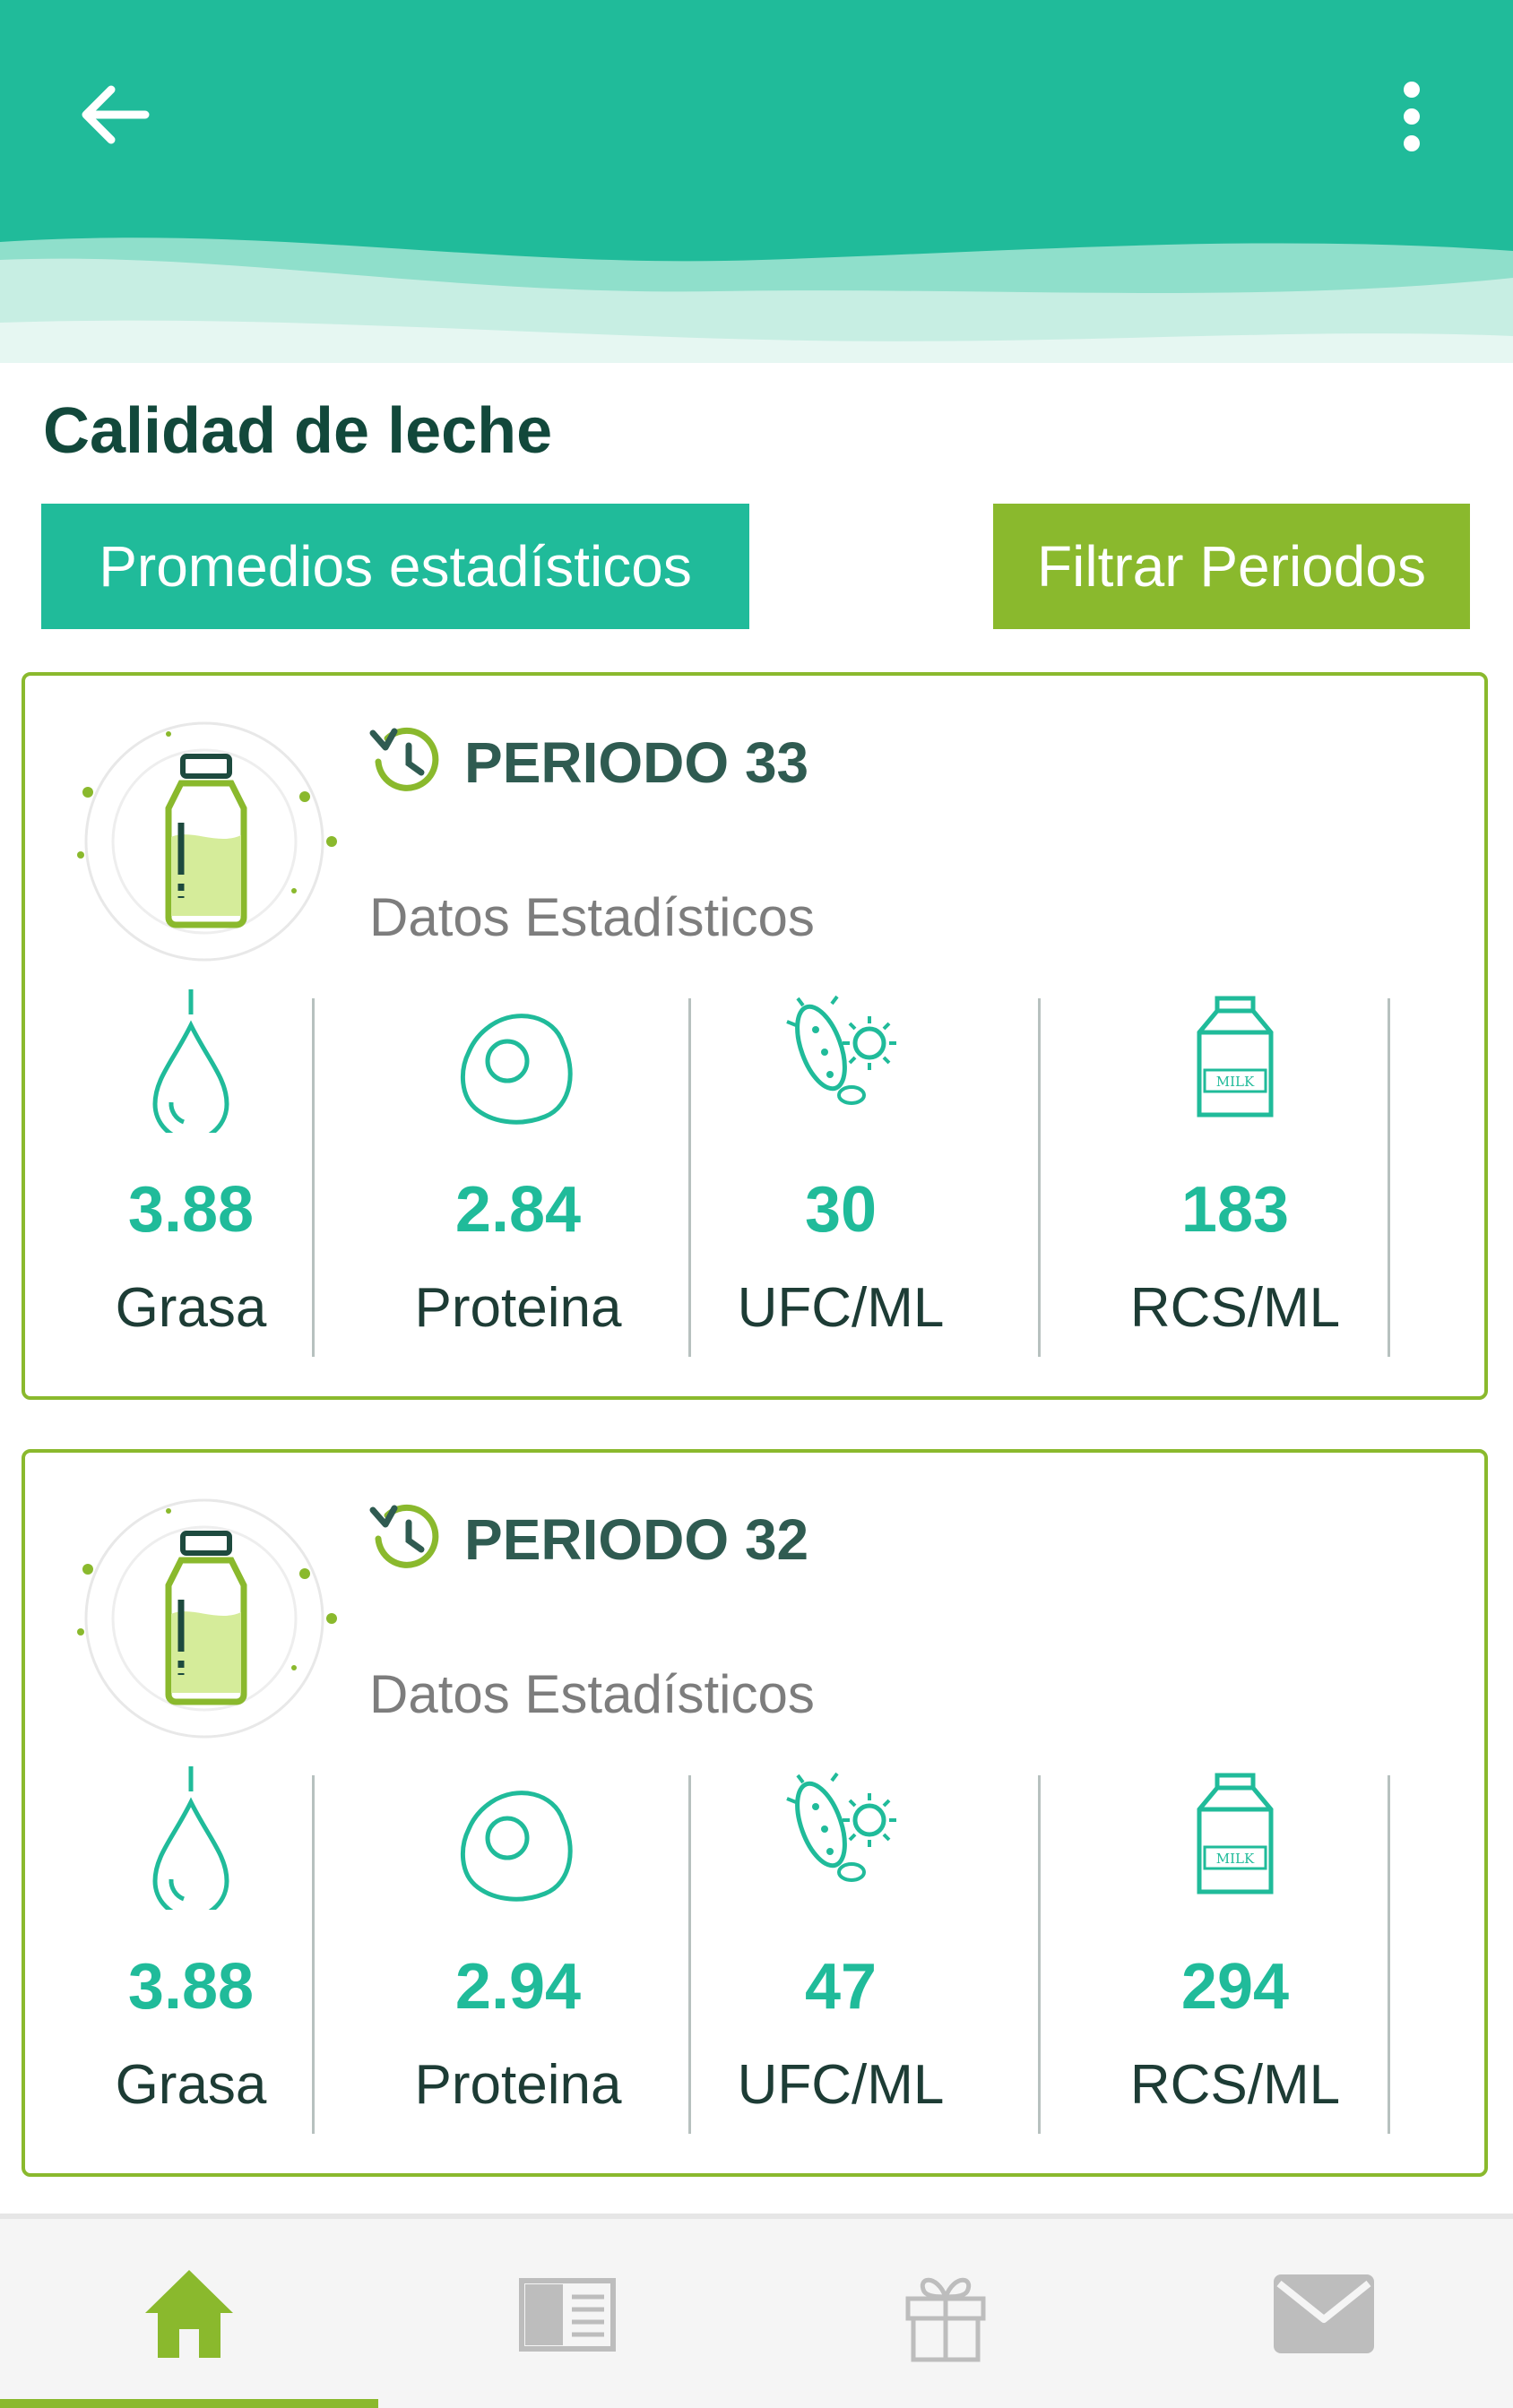  What do you see at coordinates (518, 1987) in the screenshot?
I see `stat-value: 2.94` at bounding box center [518, 1987].